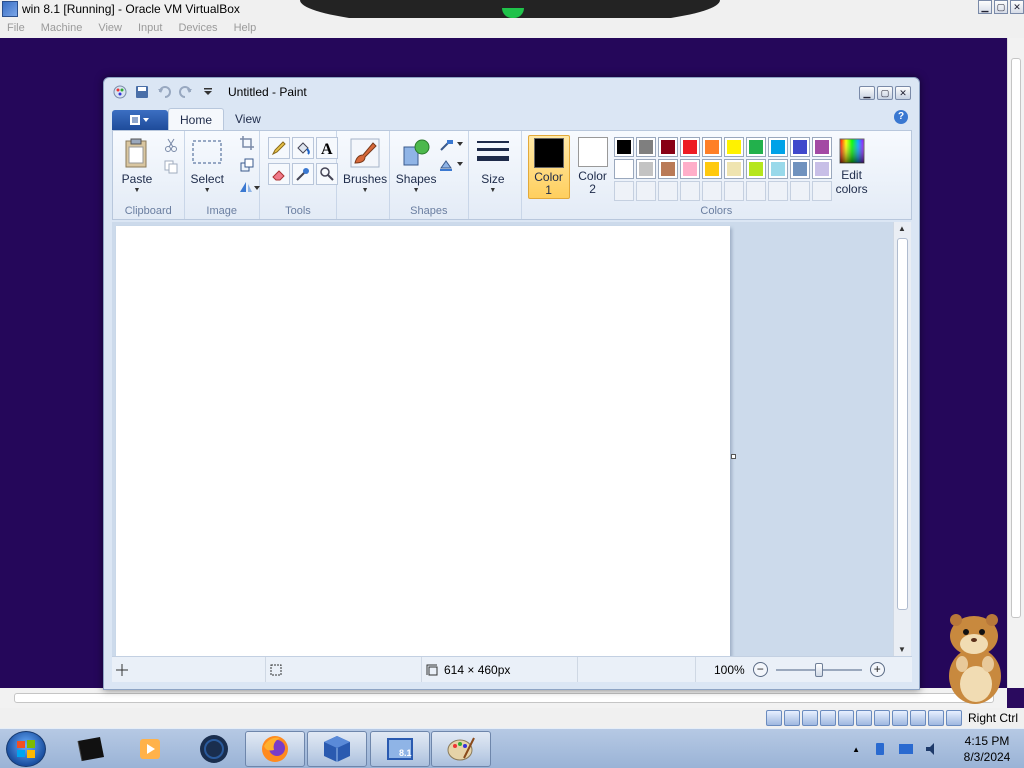 This screenshot has height=768, width=1024. What do you see at coordinates (326, 174) in the screenshot?
I see `magnifier-icon` at bounding box center [326, 174].